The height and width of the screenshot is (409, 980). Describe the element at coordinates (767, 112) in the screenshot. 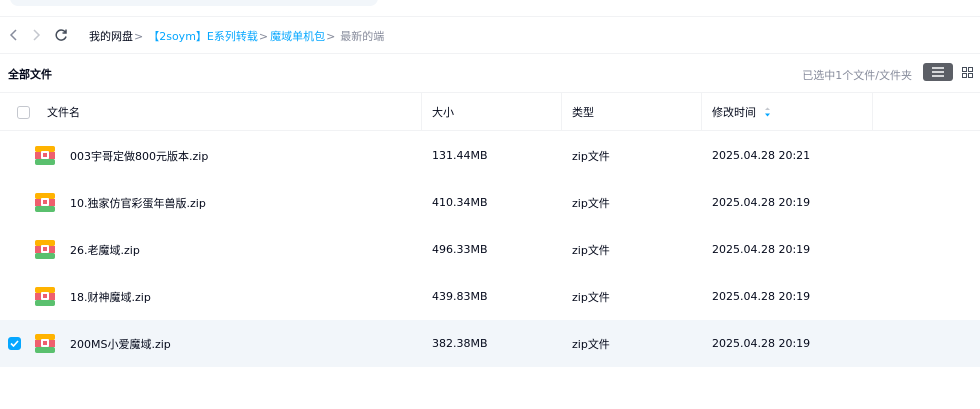

I see `sort-desc-icon` at that location.